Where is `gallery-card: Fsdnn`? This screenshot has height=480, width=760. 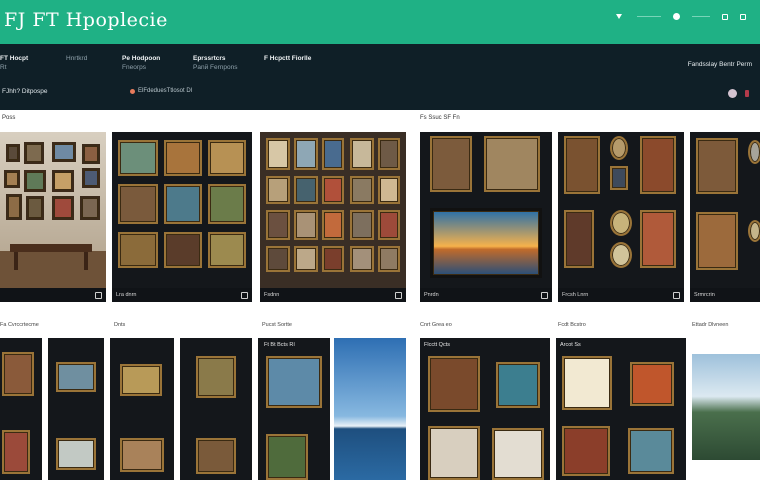
gallery-card: Fsdnn is located at coordinates (333, 217).